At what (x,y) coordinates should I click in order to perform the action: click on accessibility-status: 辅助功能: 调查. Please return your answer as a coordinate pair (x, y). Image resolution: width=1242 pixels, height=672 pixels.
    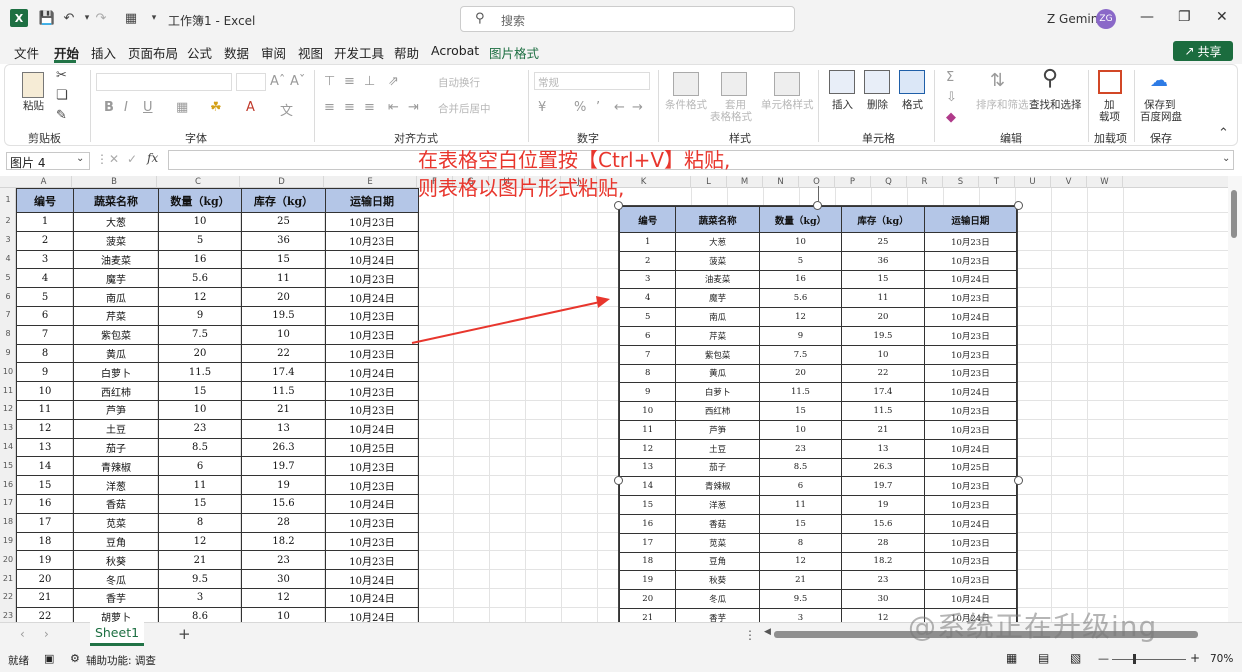
    Looking at the image, I should click on (121, 660).